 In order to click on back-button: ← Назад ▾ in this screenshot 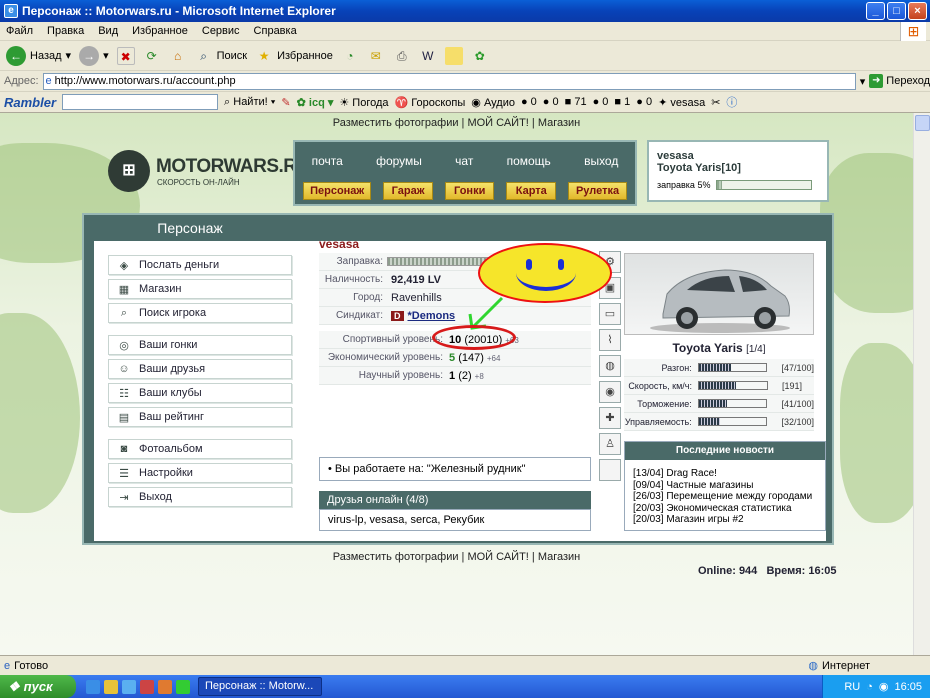, I will do `click(38, 55)`.